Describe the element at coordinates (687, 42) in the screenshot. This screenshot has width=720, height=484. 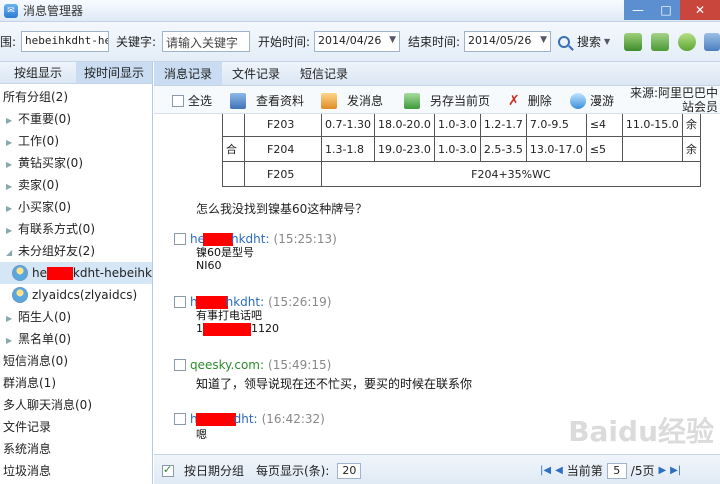
I see `refresh-icon` at that location.